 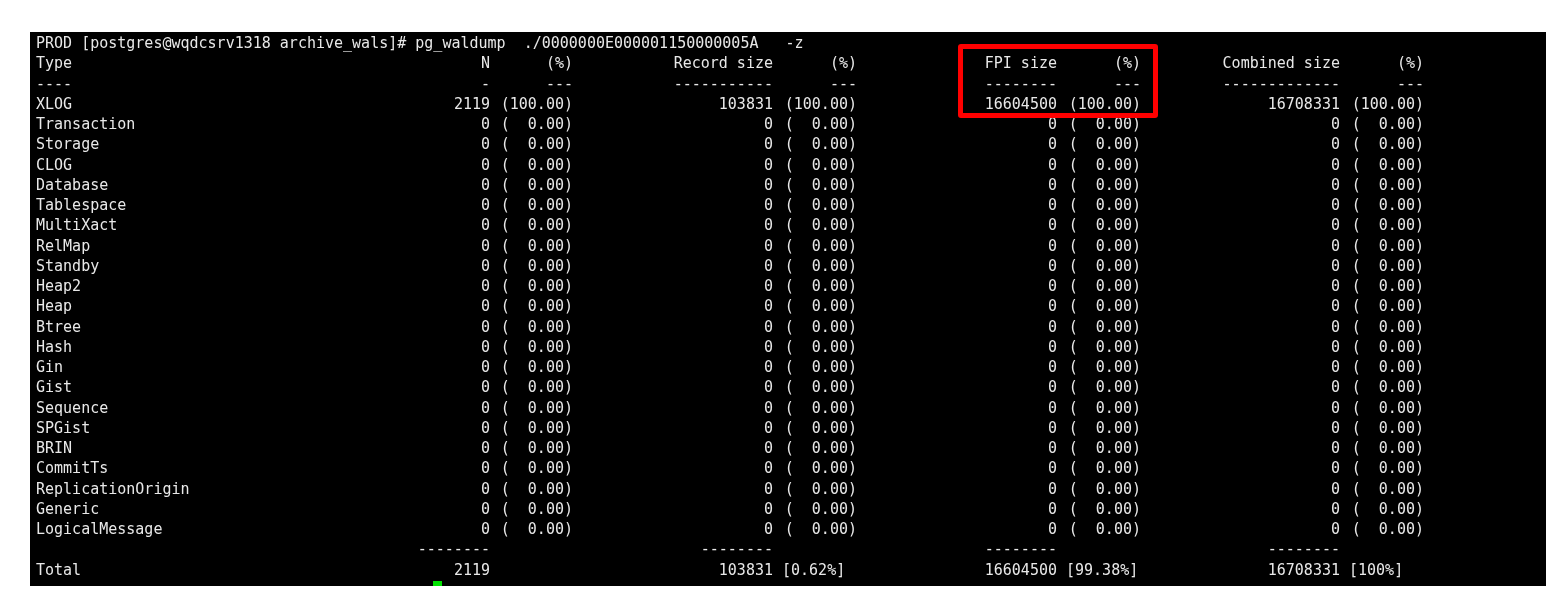 I want to click on row-label: CLOG, so click(x=55, y=164).